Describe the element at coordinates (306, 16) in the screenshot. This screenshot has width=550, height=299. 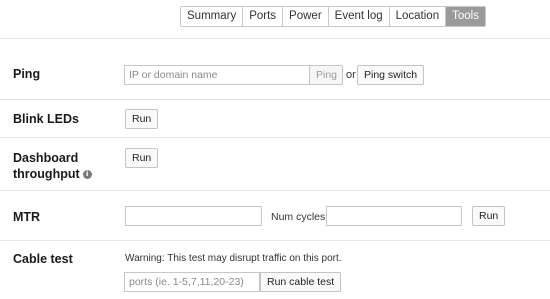
I see `tab-power: Power` at that location.